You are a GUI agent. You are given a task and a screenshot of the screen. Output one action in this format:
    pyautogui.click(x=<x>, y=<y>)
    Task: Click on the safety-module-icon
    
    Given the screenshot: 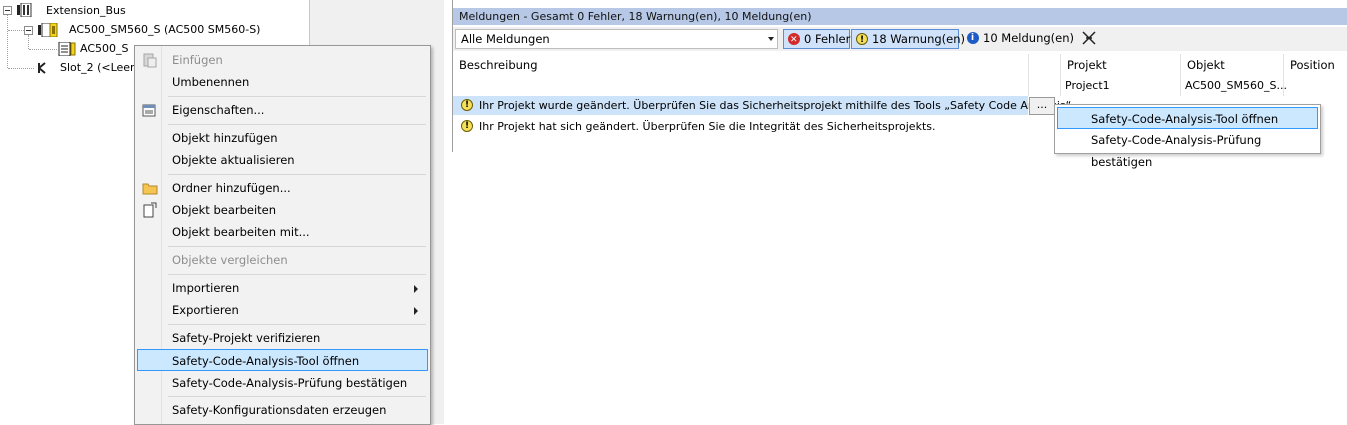 What is the action you would take?
    pyautogui.click(x=48, y=30)
    